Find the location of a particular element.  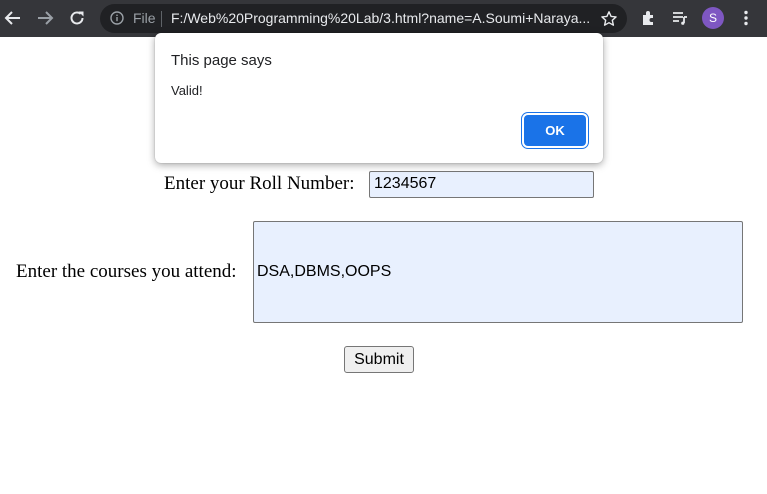

reading-list-icon is located at coordinates (680, 18).